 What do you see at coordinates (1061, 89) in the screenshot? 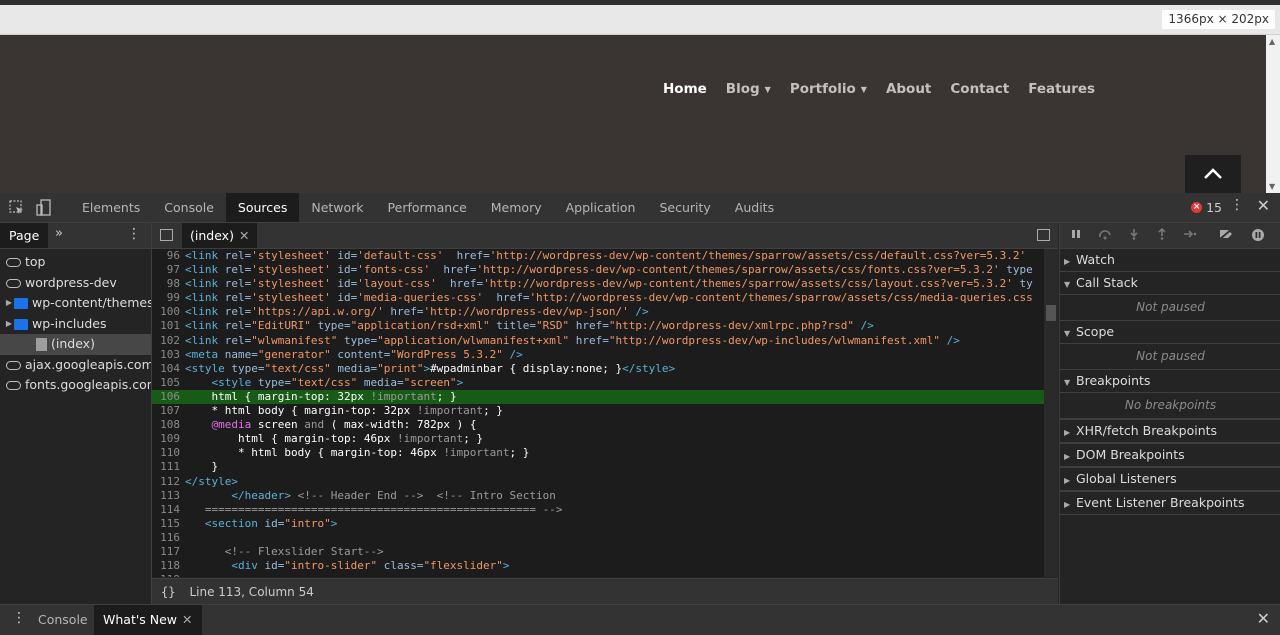
I see `nav-item-features: Features` at bounding box center [1061, 89].